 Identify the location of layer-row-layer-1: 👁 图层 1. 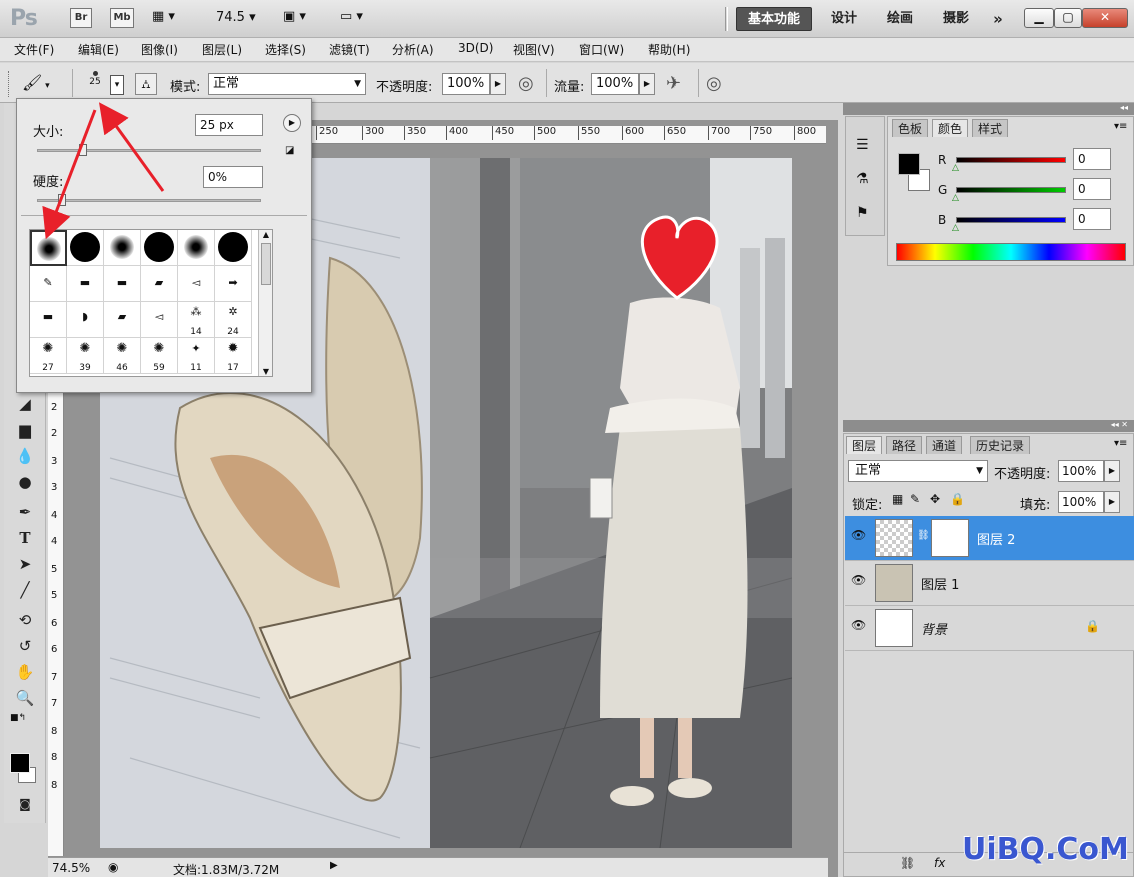
(989, 583).